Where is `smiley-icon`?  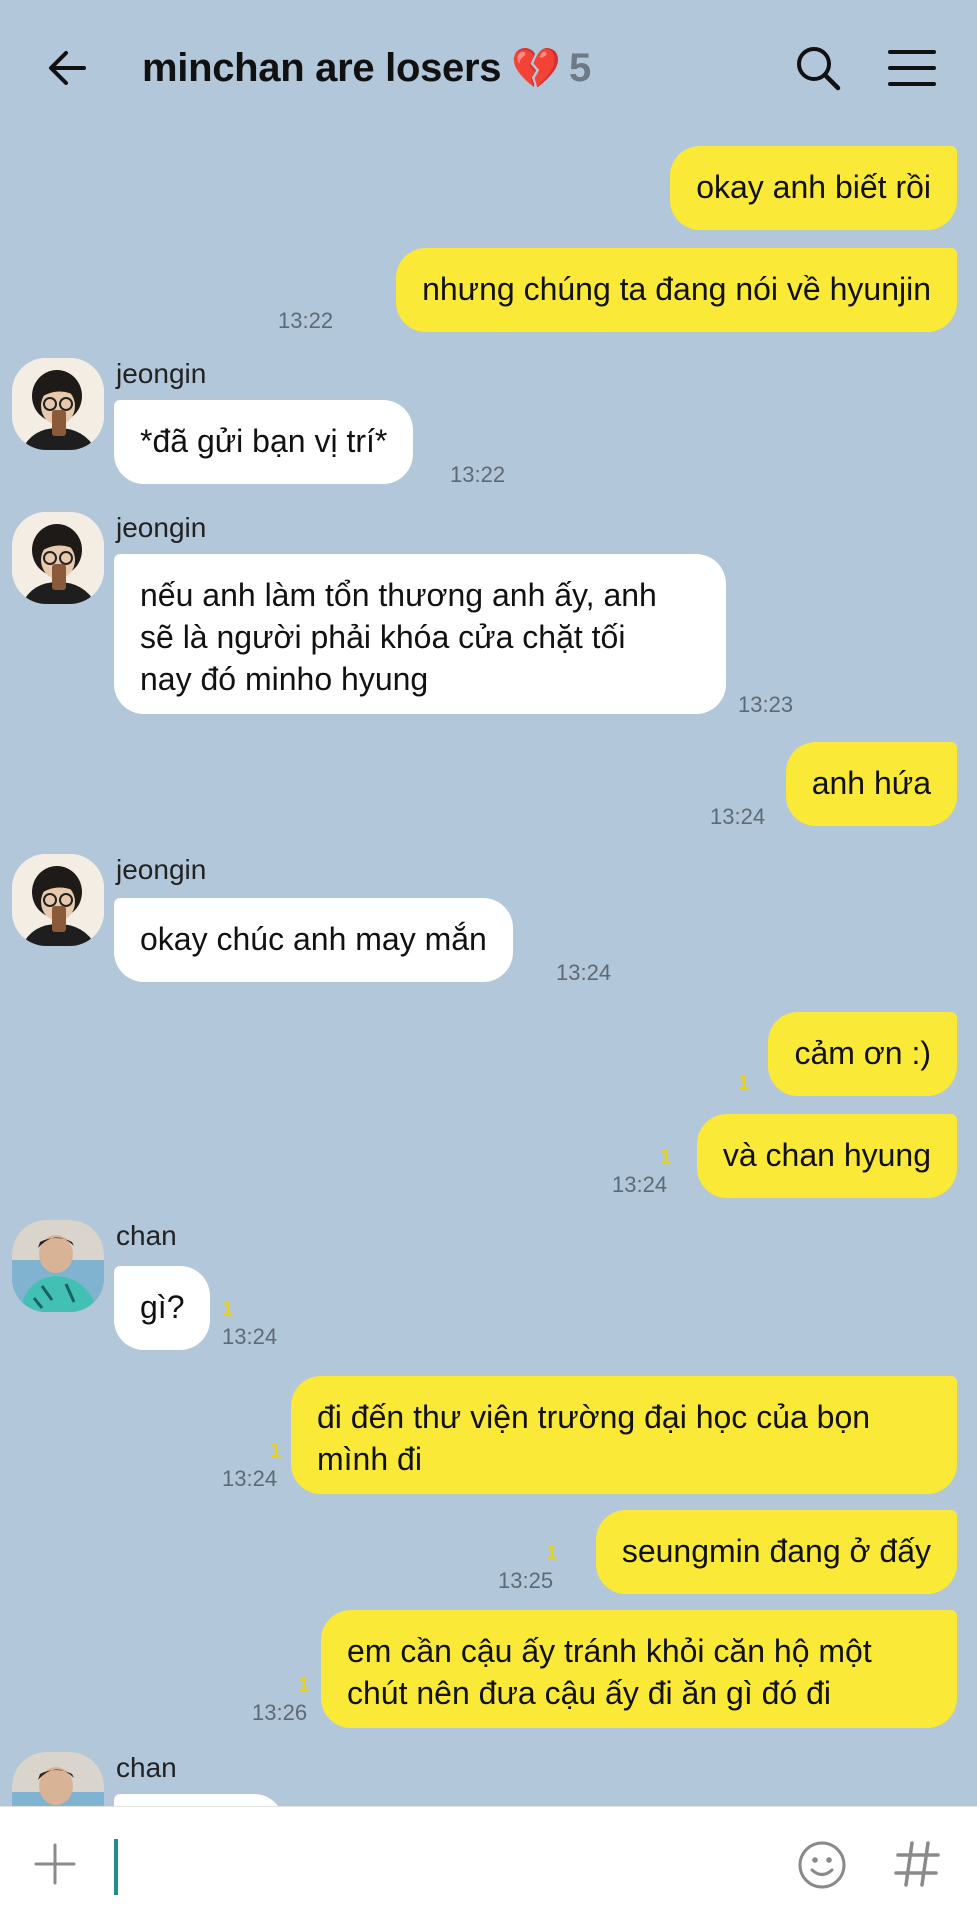
smiley-icon is located at coordinates (822, 1865).